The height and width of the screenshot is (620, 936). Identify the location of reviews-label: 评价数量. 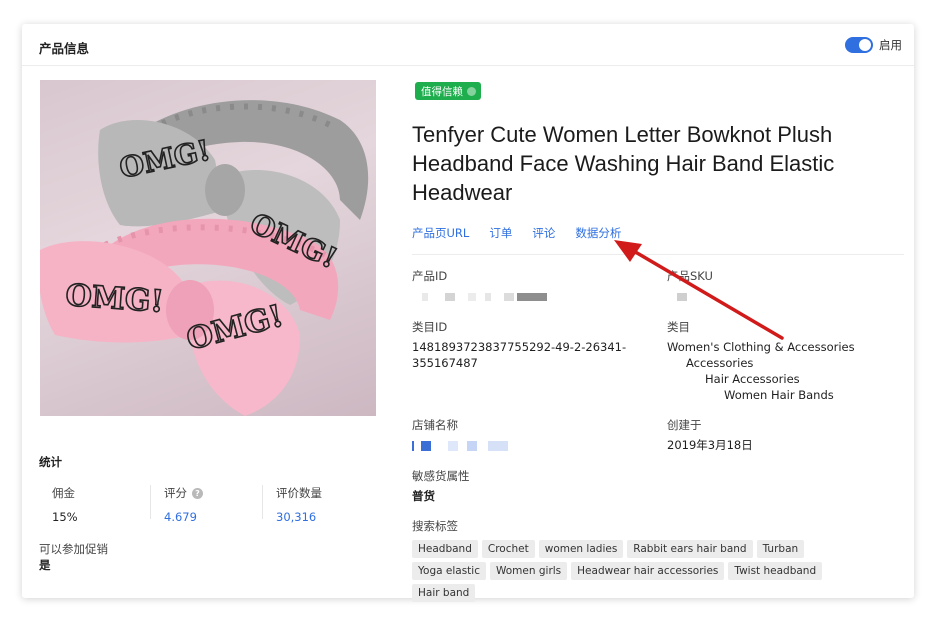
(299, 493).